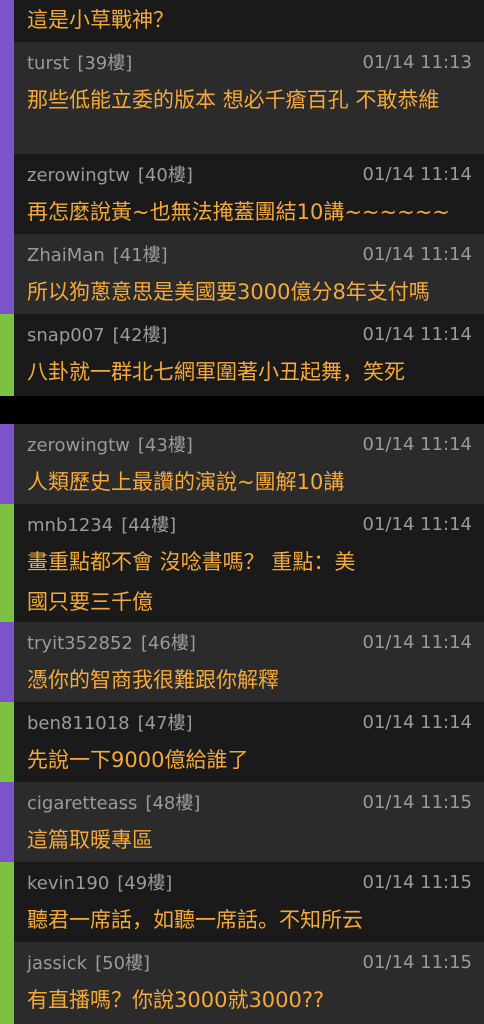  Describe the element at coordinates (82, 803) in the screenshot. I see `comment-username: cigaretteass` at that location.